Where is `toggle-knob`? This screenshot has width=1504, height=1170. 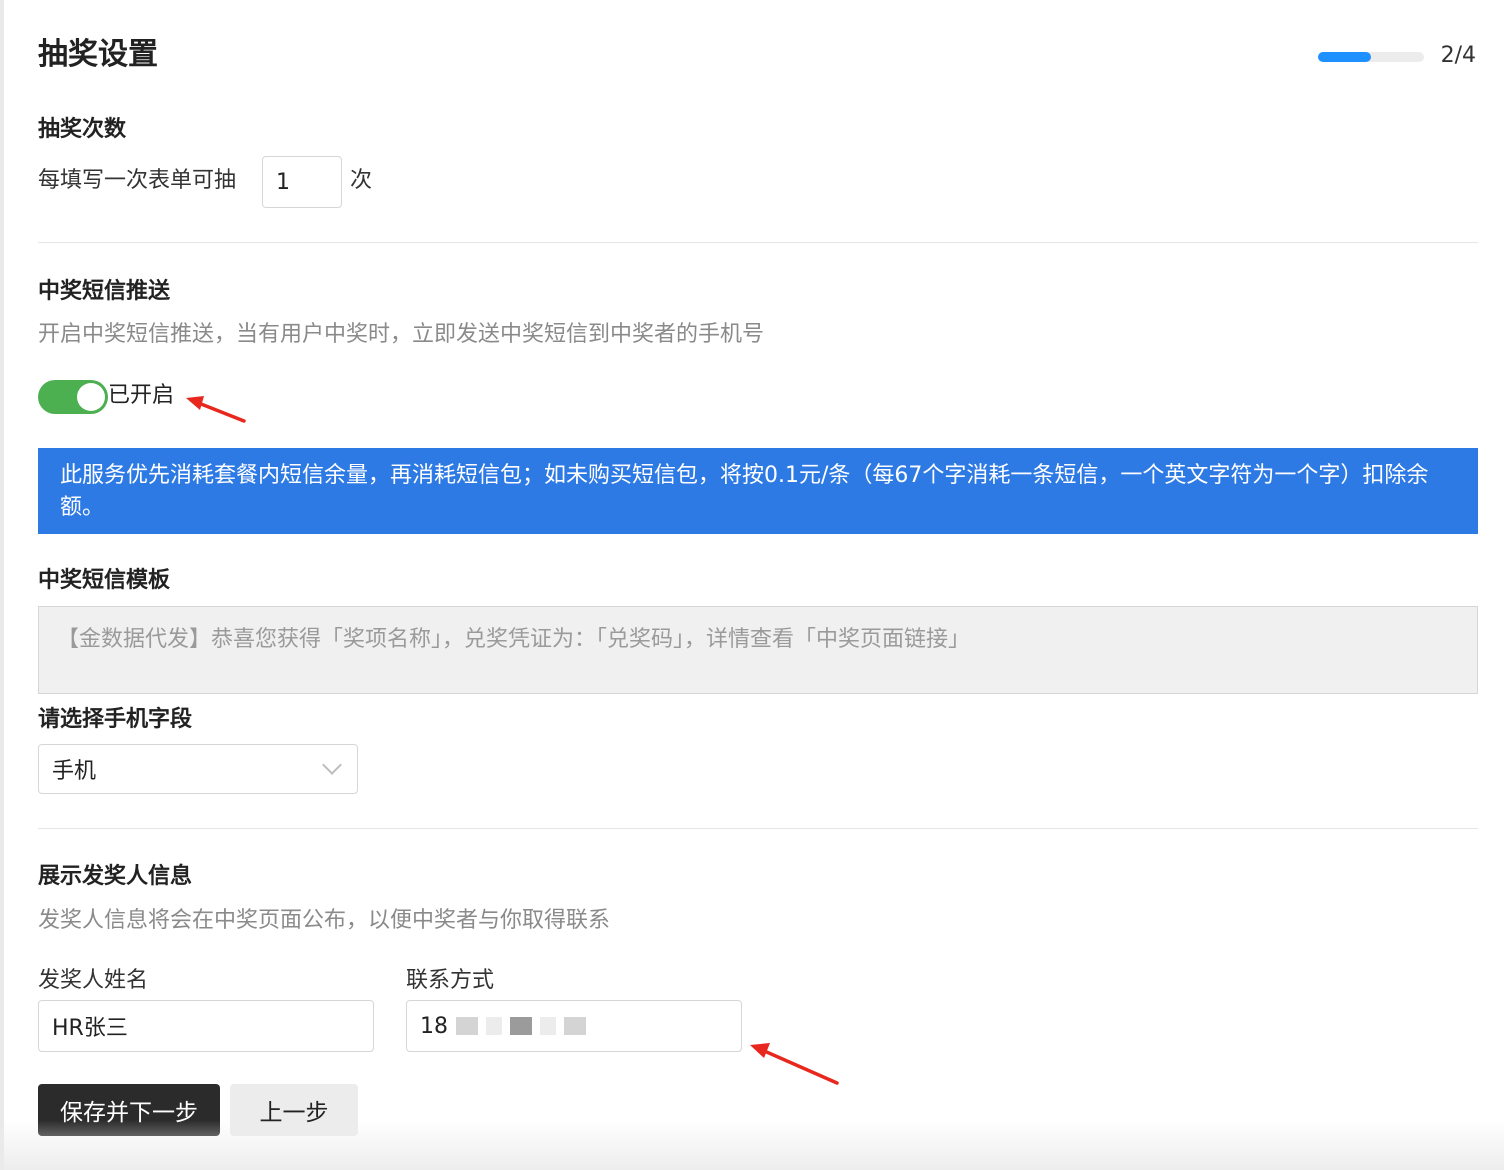 toggle-knob is located at coordinates (91, 397).